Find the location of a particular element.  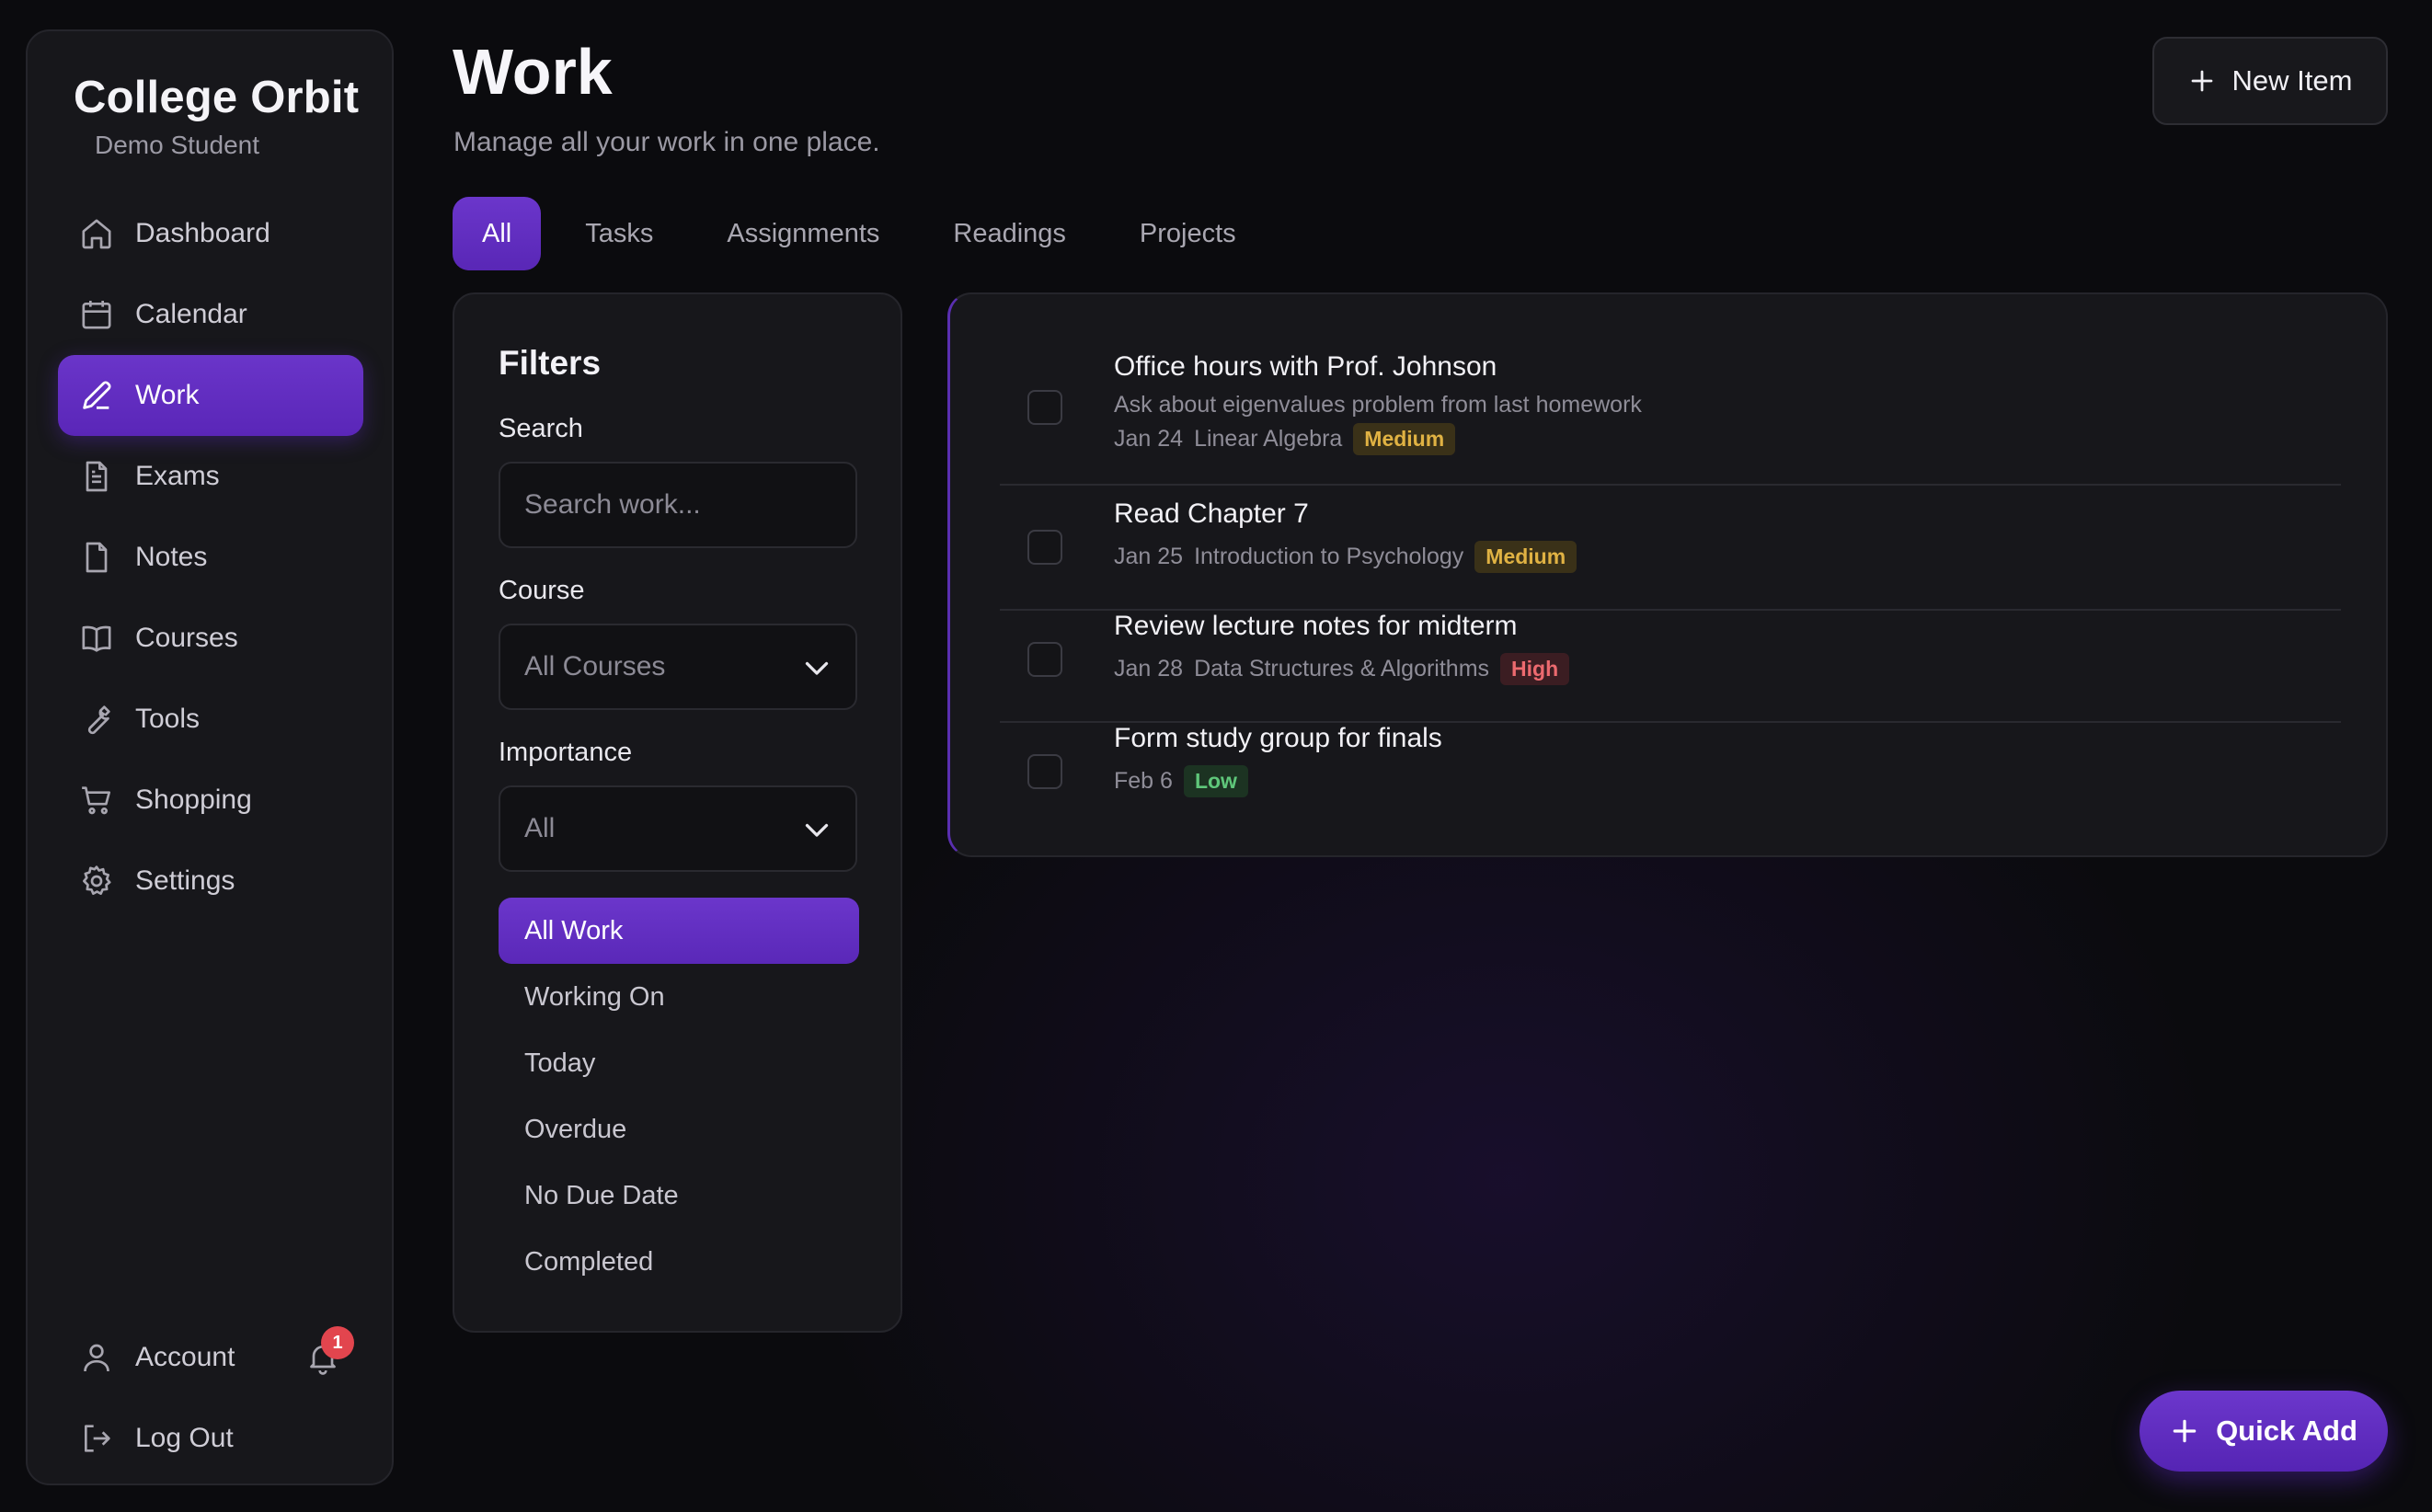

tab-assignments: Assignments is located at coordinates (803, 233).